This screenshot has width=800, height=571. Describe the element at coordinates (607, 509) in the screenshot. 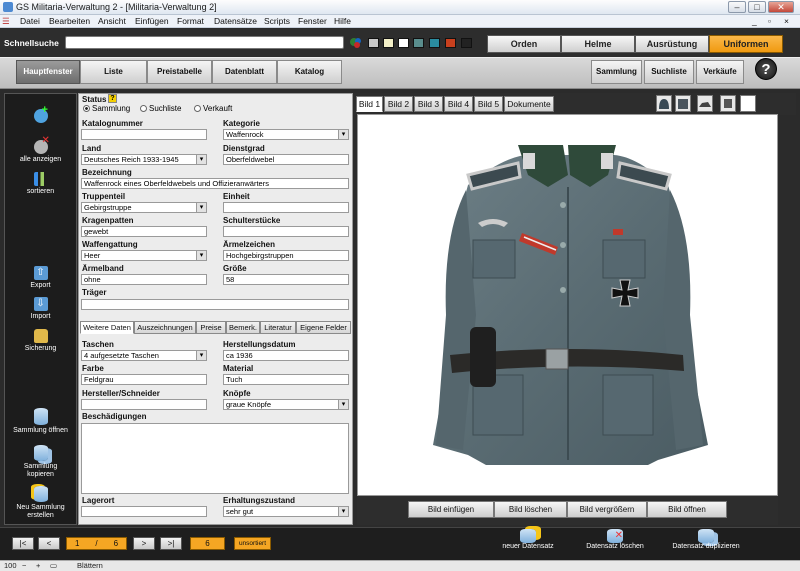

I see `enlarge-image-button: Bild vergrößern` at that location.